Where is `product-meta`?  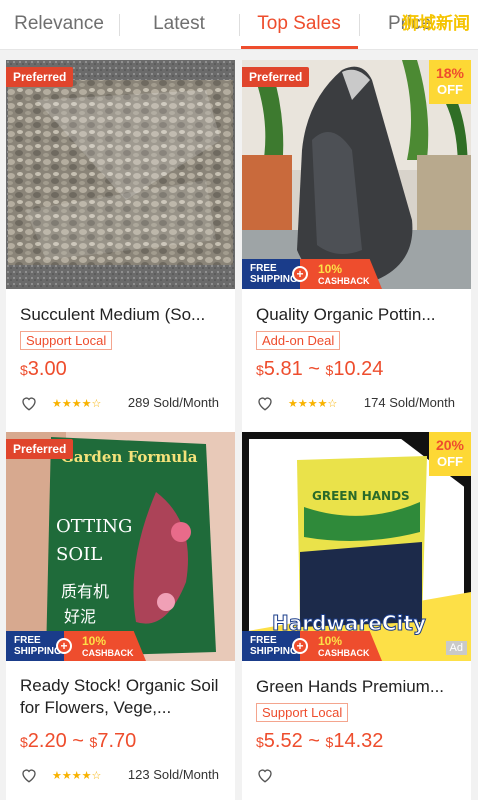
product-meta is located at coordinates (358, 776).